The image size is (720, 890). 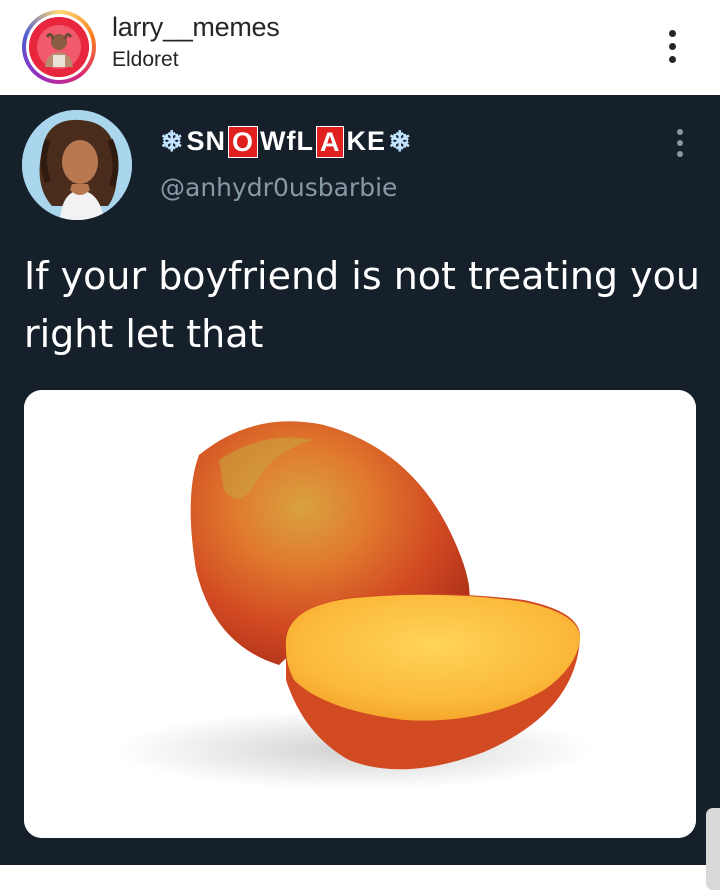 I want to click on scrollbar-handle, so click(x=713, y=849).